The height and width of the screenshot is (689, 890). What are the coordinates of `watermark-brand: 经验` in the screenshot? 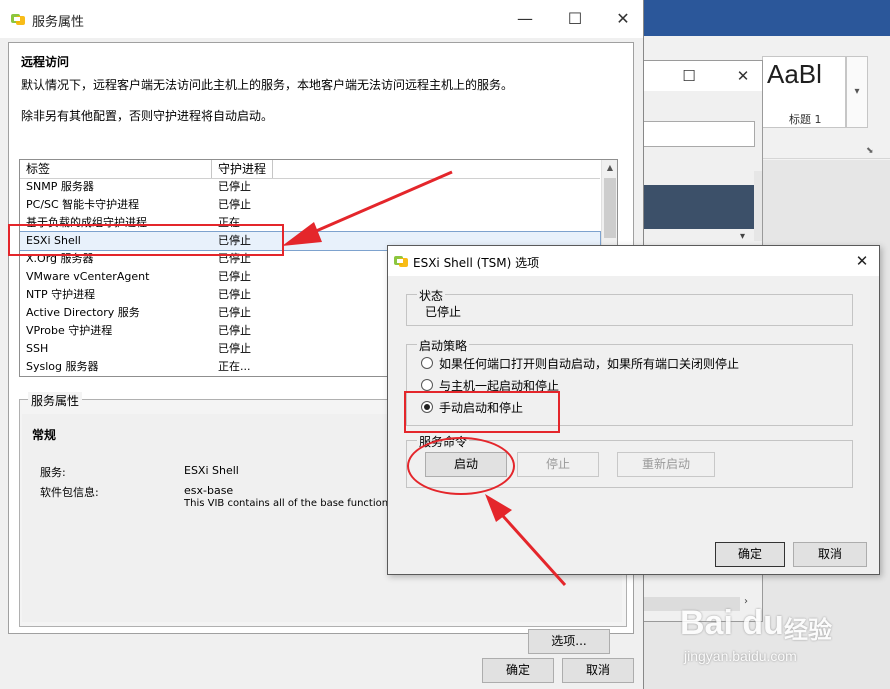 It's located at (808, 630).